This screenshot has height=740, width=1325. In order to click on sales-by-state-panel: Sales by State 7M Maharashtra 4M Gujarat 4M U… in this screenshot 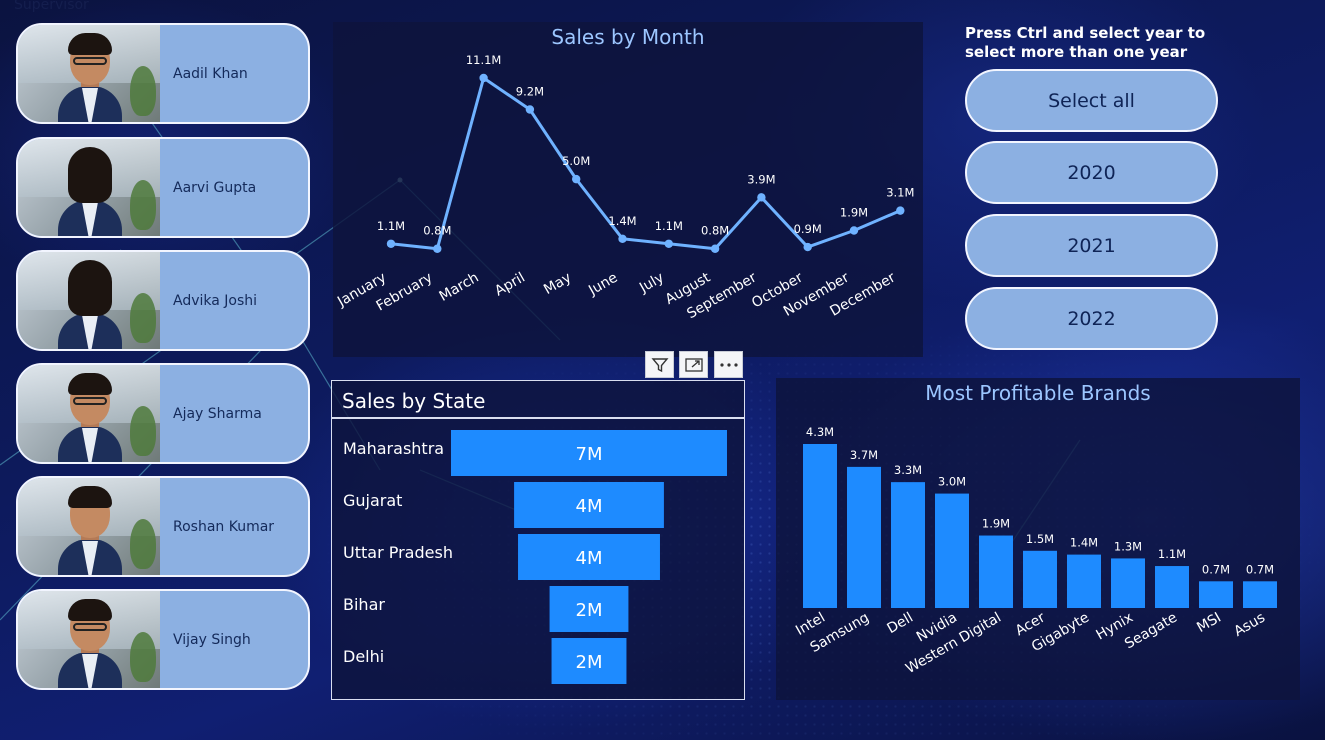, I will do `click(538, 540)`.